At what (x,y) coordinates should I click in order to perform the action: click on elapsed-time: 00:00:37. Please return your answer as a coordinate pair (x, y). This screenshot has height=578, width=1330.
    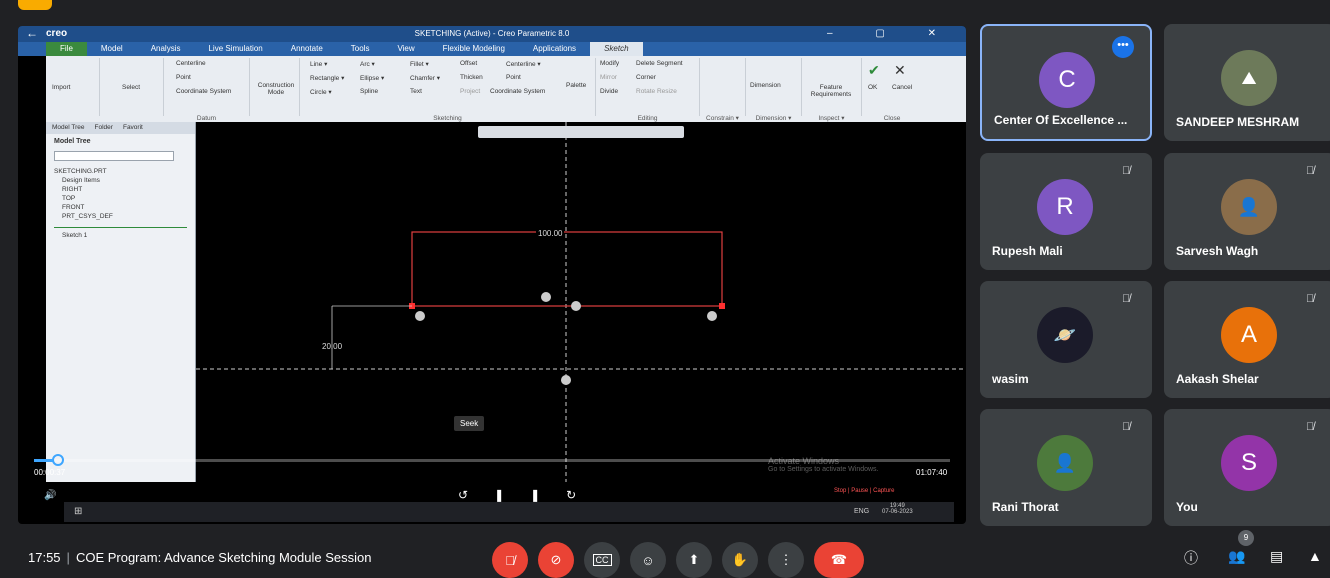
    Looking at the image, I should click on (50, 472).